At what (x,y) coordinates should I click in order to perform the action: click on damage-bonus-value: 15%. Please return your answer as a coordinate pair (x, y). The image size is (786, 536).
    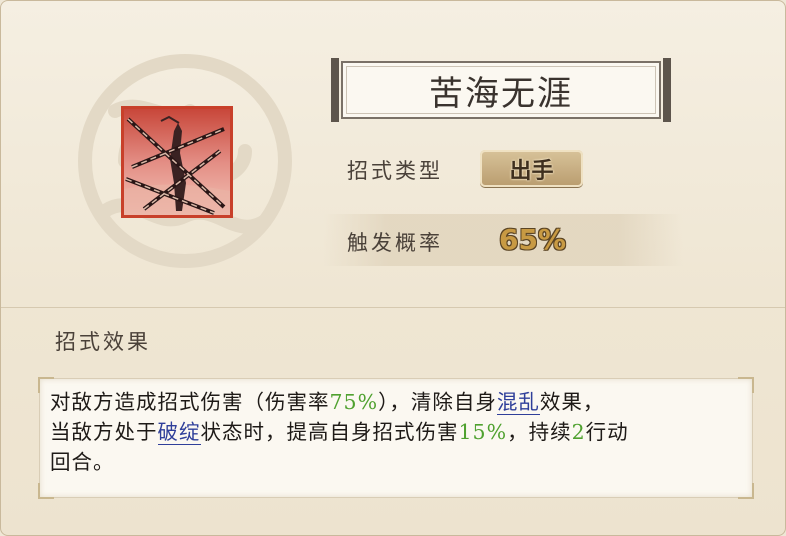
    Looking at the image, I should click on (483, 432).